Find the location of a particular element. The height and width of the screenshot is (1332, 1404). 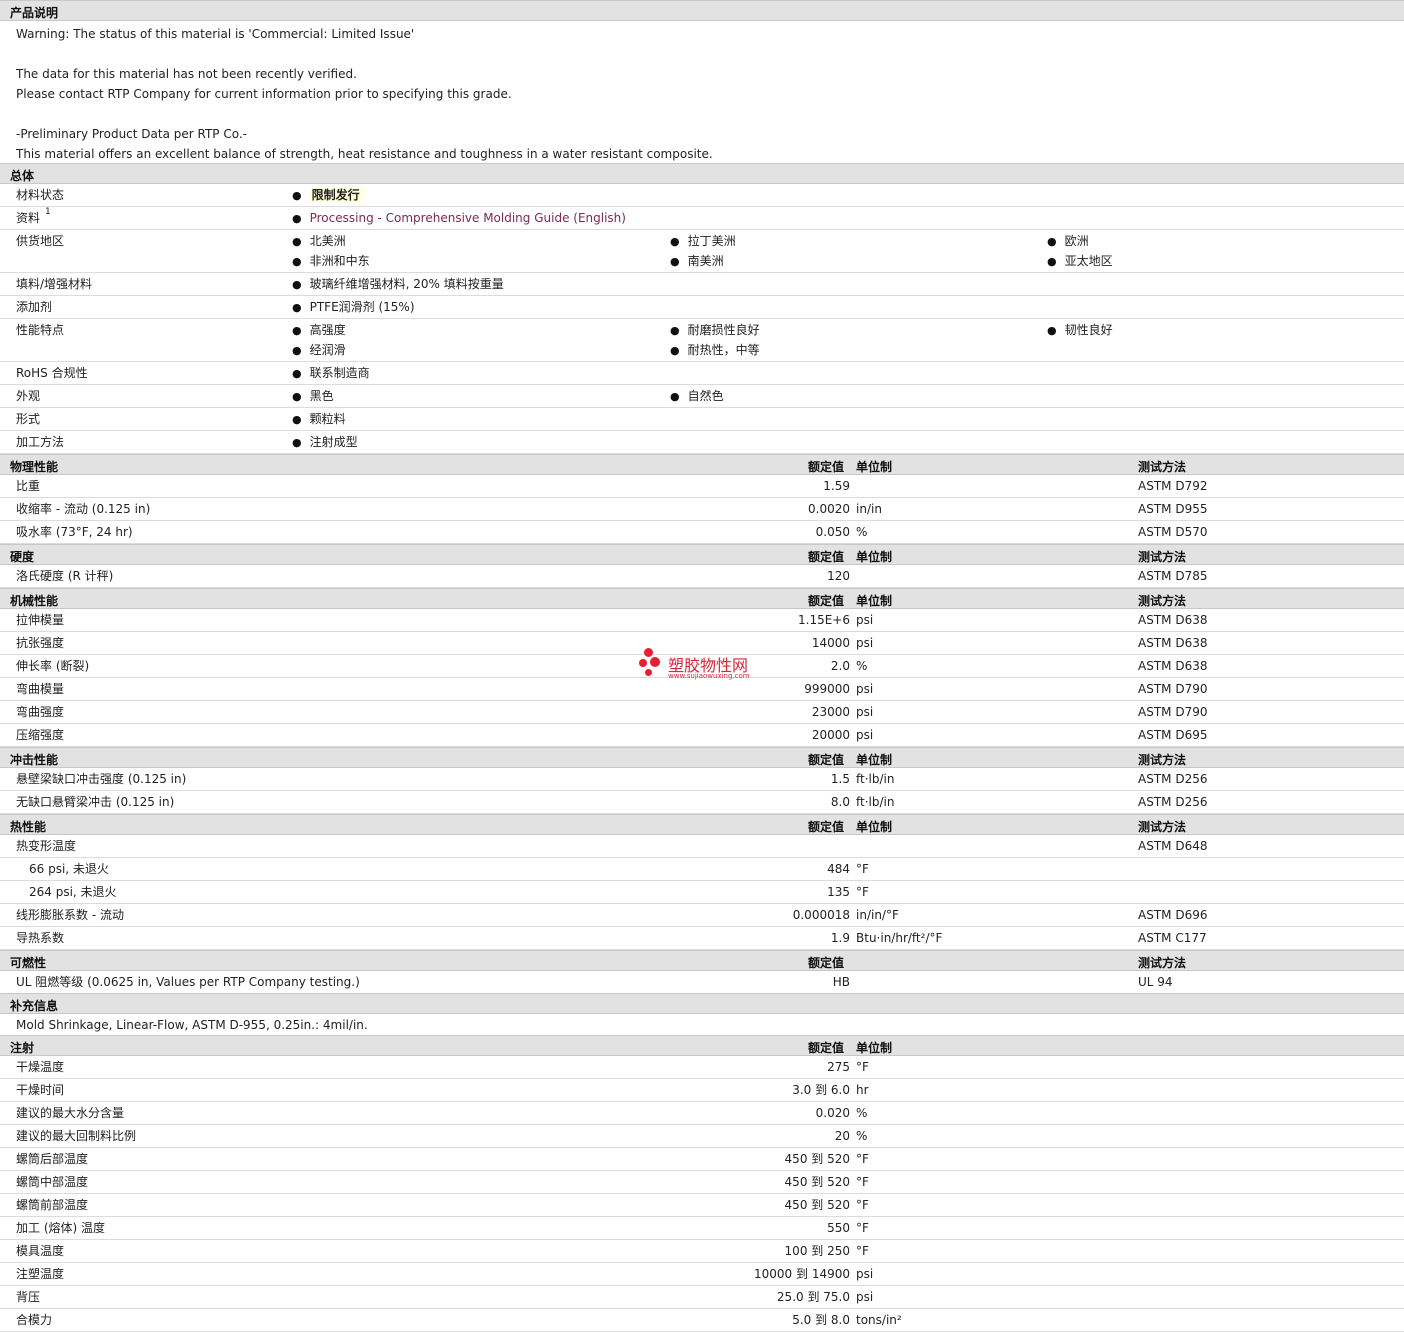

general-value-item: 拉丁美洲 is located at coordinates (703, 241).